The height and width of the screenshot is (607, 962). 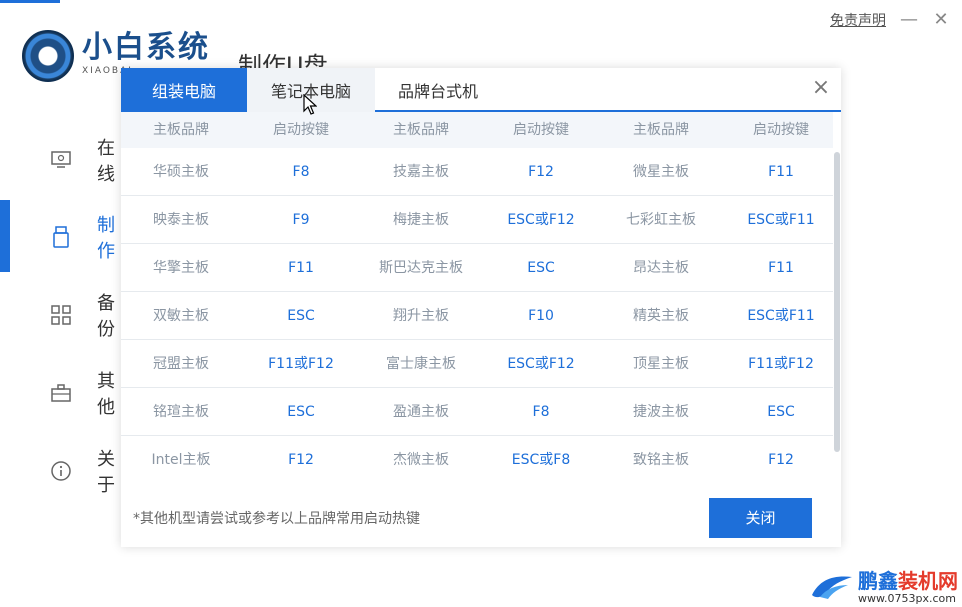 What do you see at coordinates (821, 88) in the screenshot?
I see `dialog-close-icon: ×` at bounding box center [821, 88].